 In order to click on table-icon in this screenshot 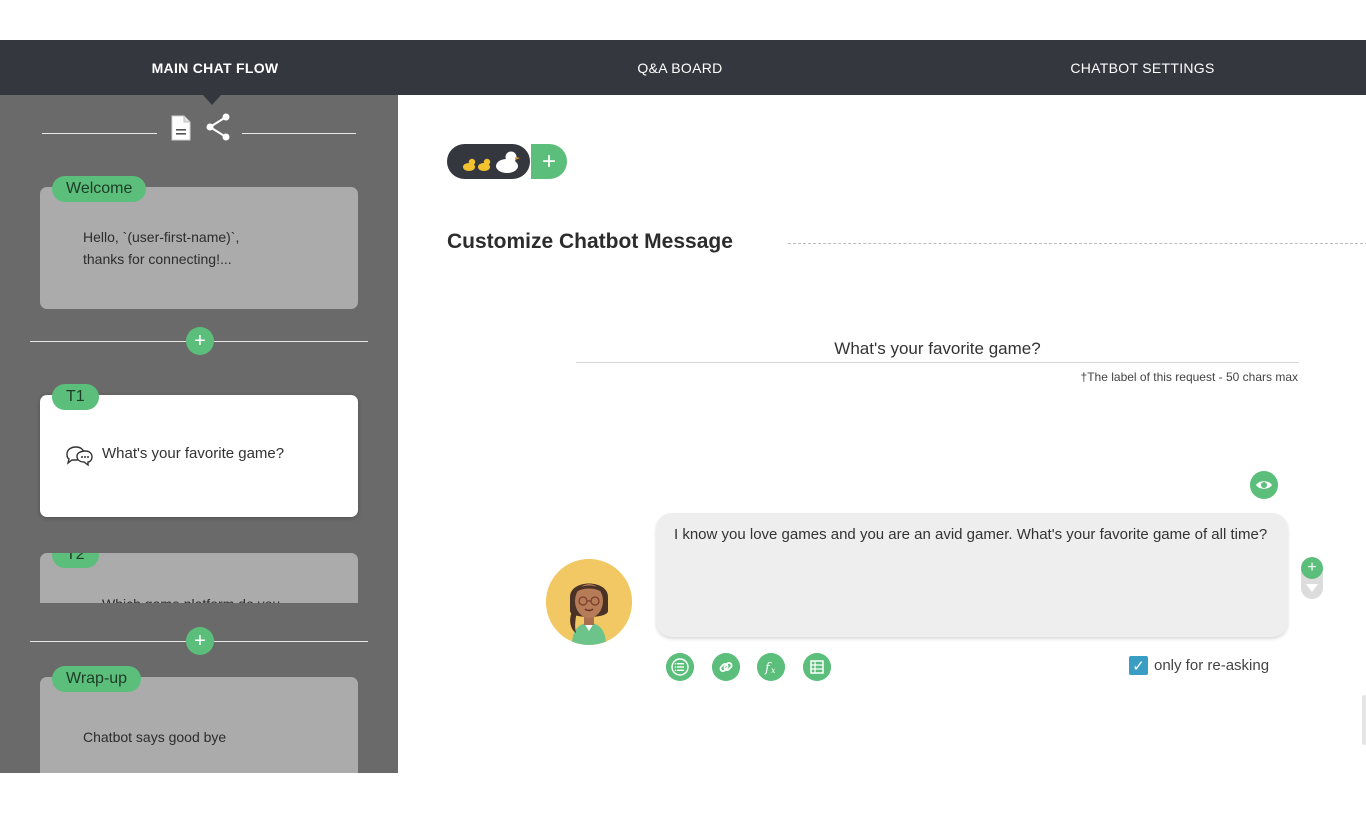, I will do `click(817, 667)`.